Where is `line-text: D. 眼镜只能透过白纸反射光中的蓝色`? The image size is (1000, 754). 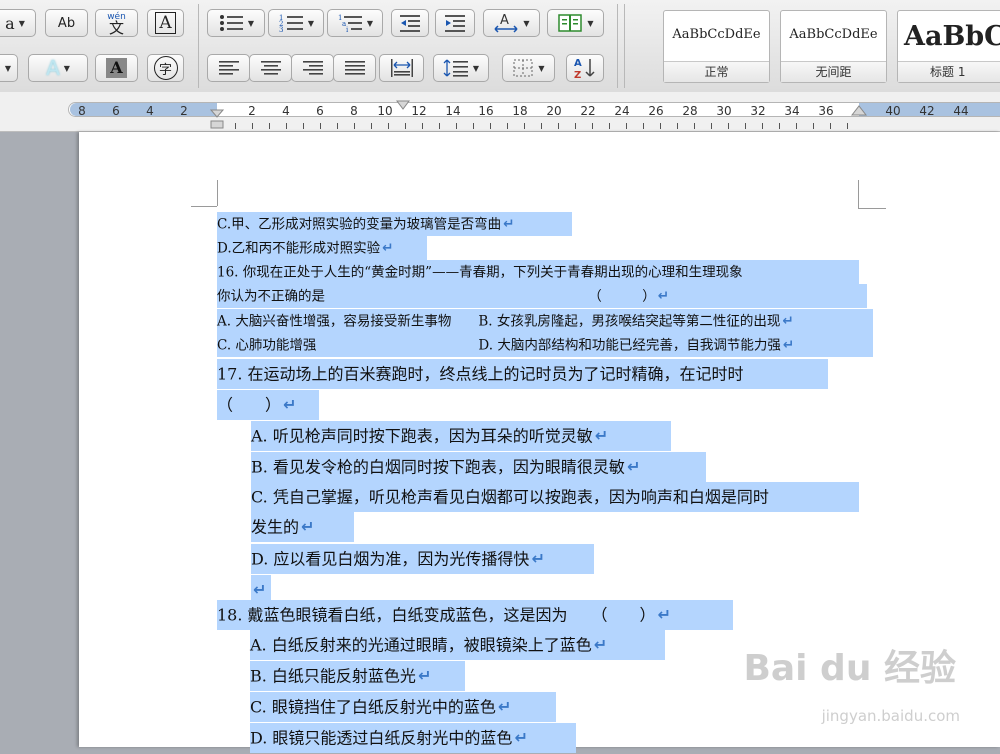 line-text: D. 眼镜只能透过白纸反射光中的蓝色 is located at coordinates (381, 738).